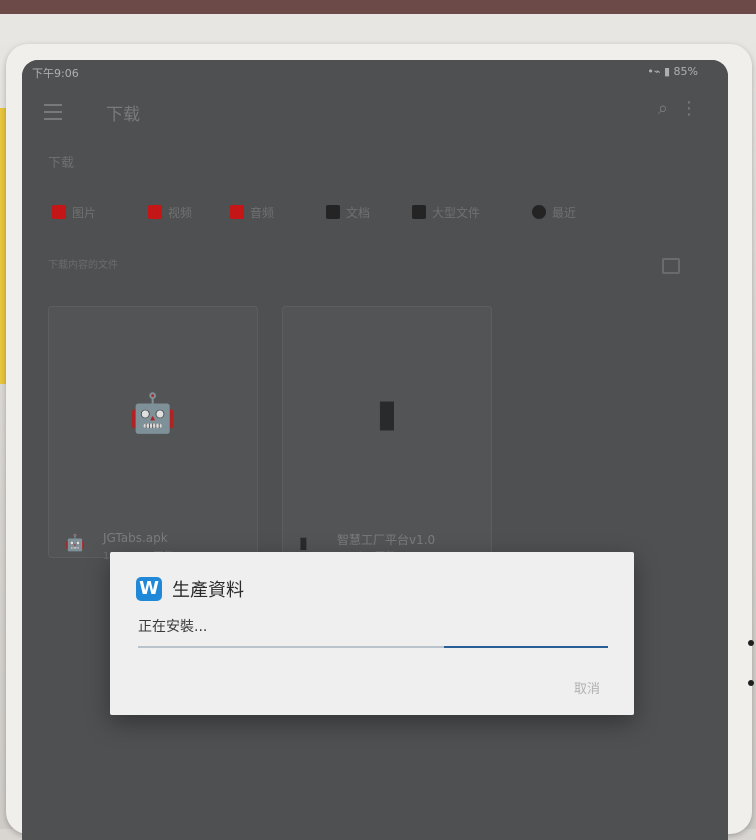 This screenshot has height=840, width=756. I want to click on app-name: 生產資料, so click(208, 590).